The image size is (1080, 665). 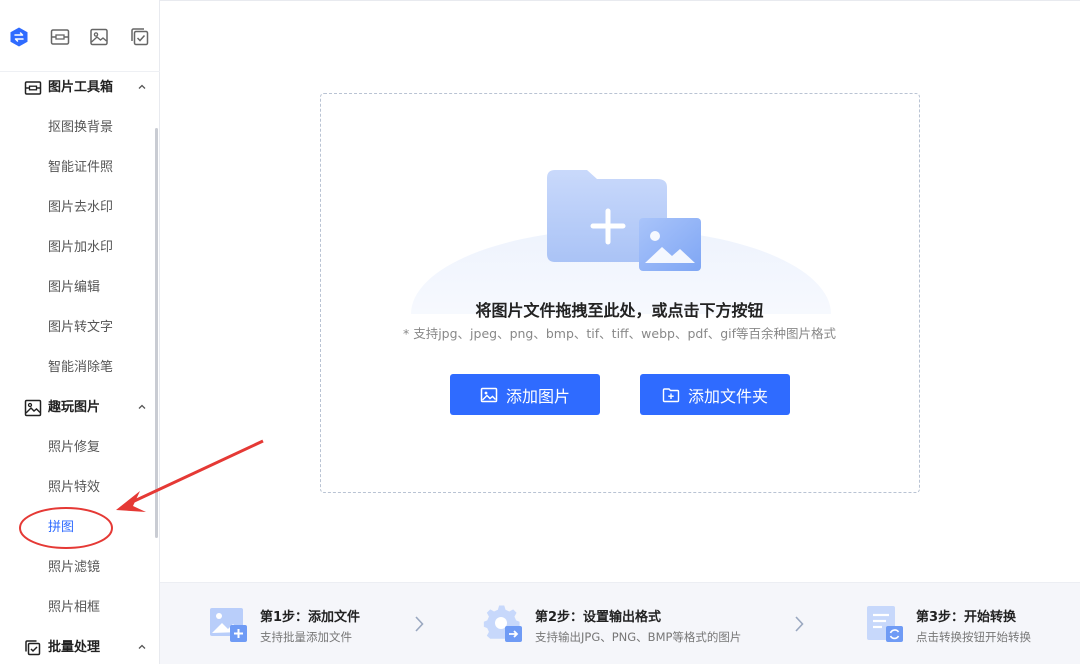 I want to click on sidebar-item-image-edit: 图片编辑, so click(x=74, y=288).